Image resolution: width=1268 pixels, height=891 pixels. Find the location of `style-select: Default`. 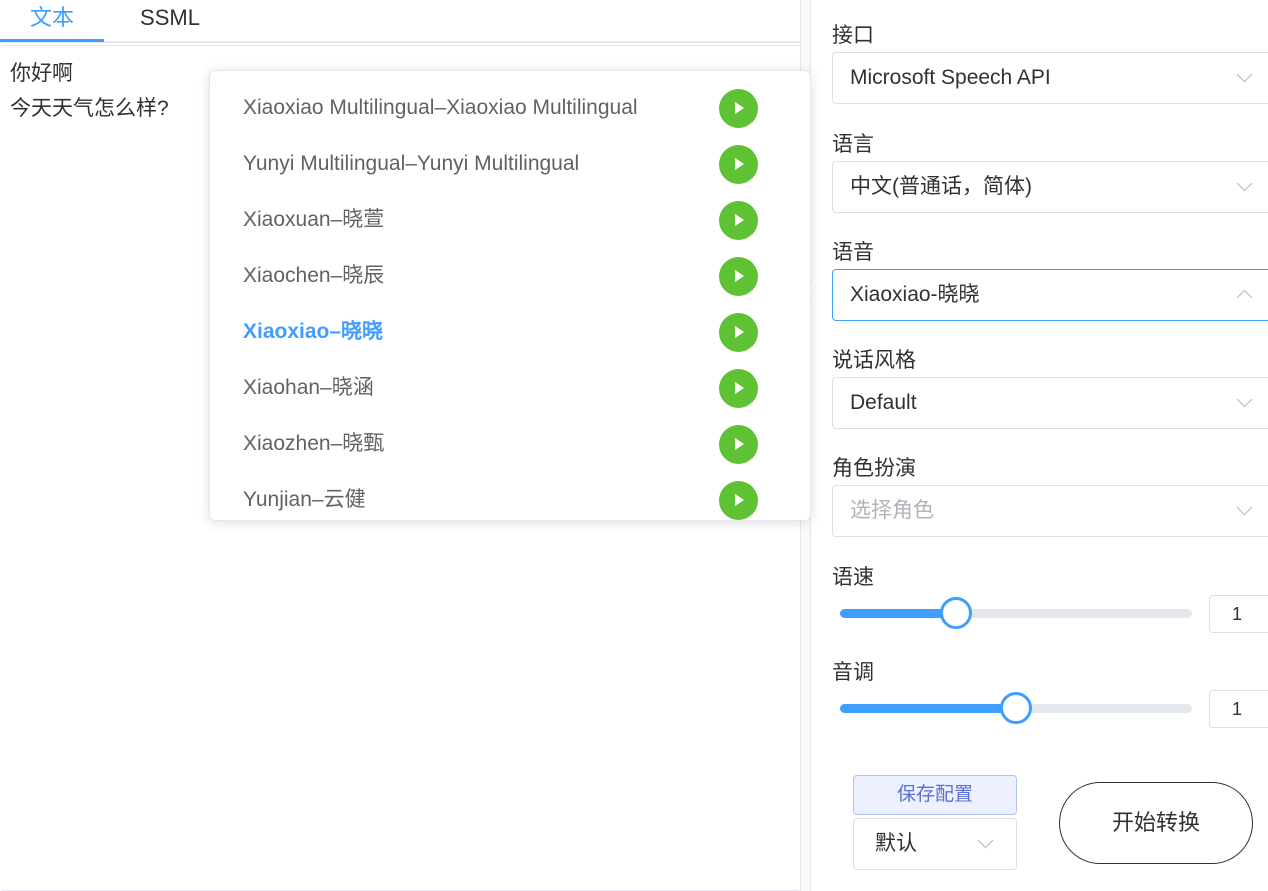

style-select: Default is located at coordinates (1050, 403).